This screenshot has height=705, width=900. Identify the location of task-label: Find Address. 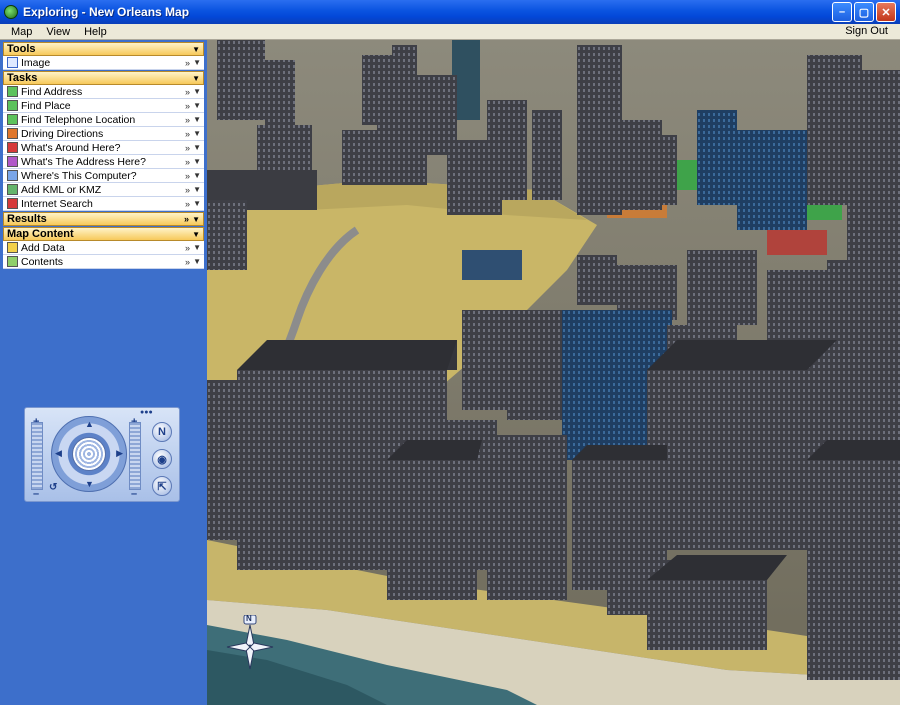
(52, 91).